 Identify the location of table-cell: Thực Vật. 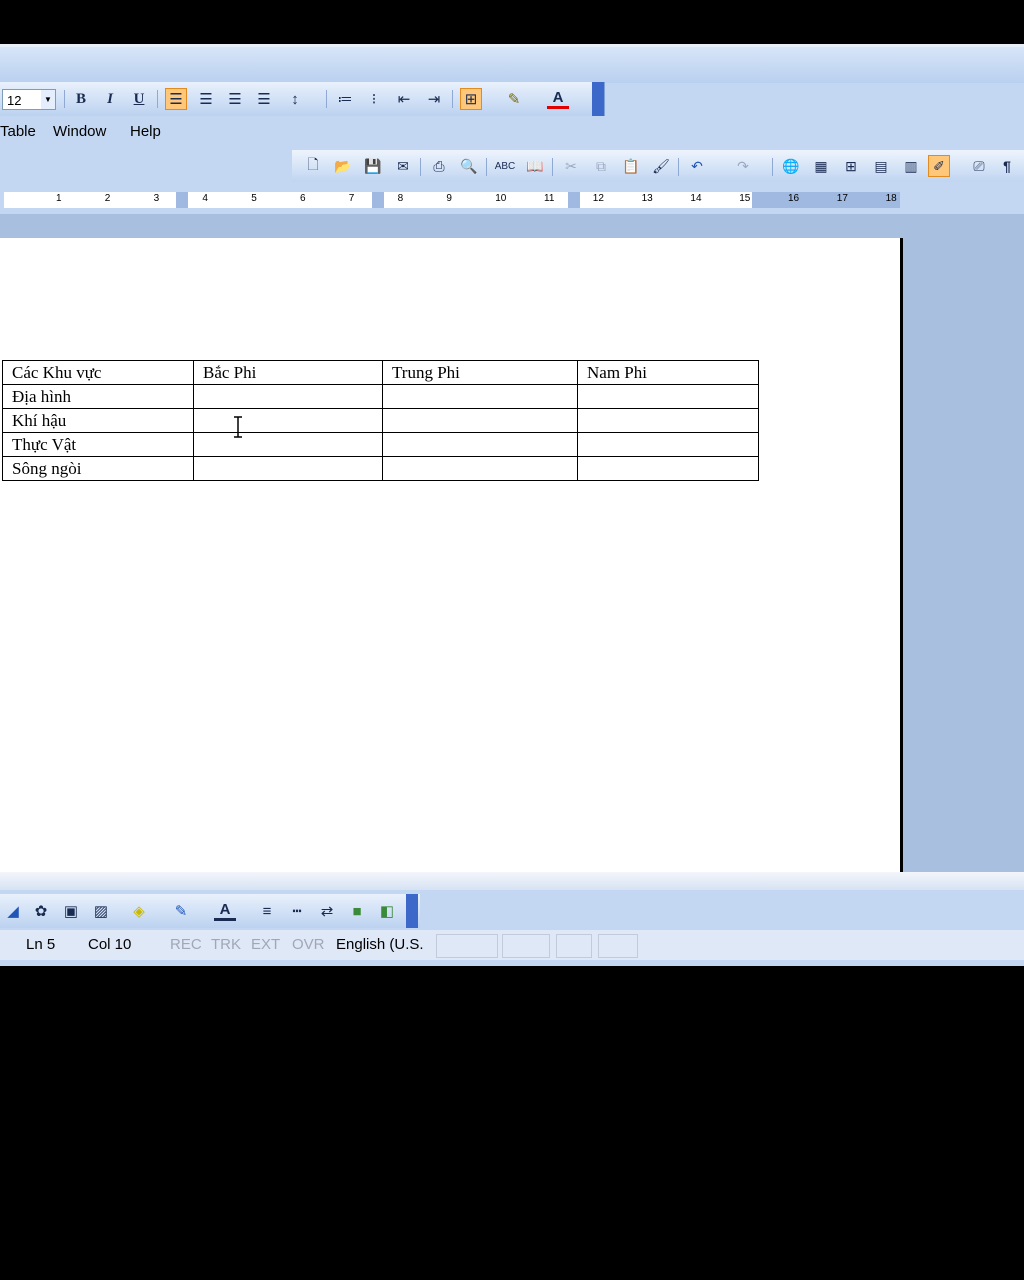
(98, 444).